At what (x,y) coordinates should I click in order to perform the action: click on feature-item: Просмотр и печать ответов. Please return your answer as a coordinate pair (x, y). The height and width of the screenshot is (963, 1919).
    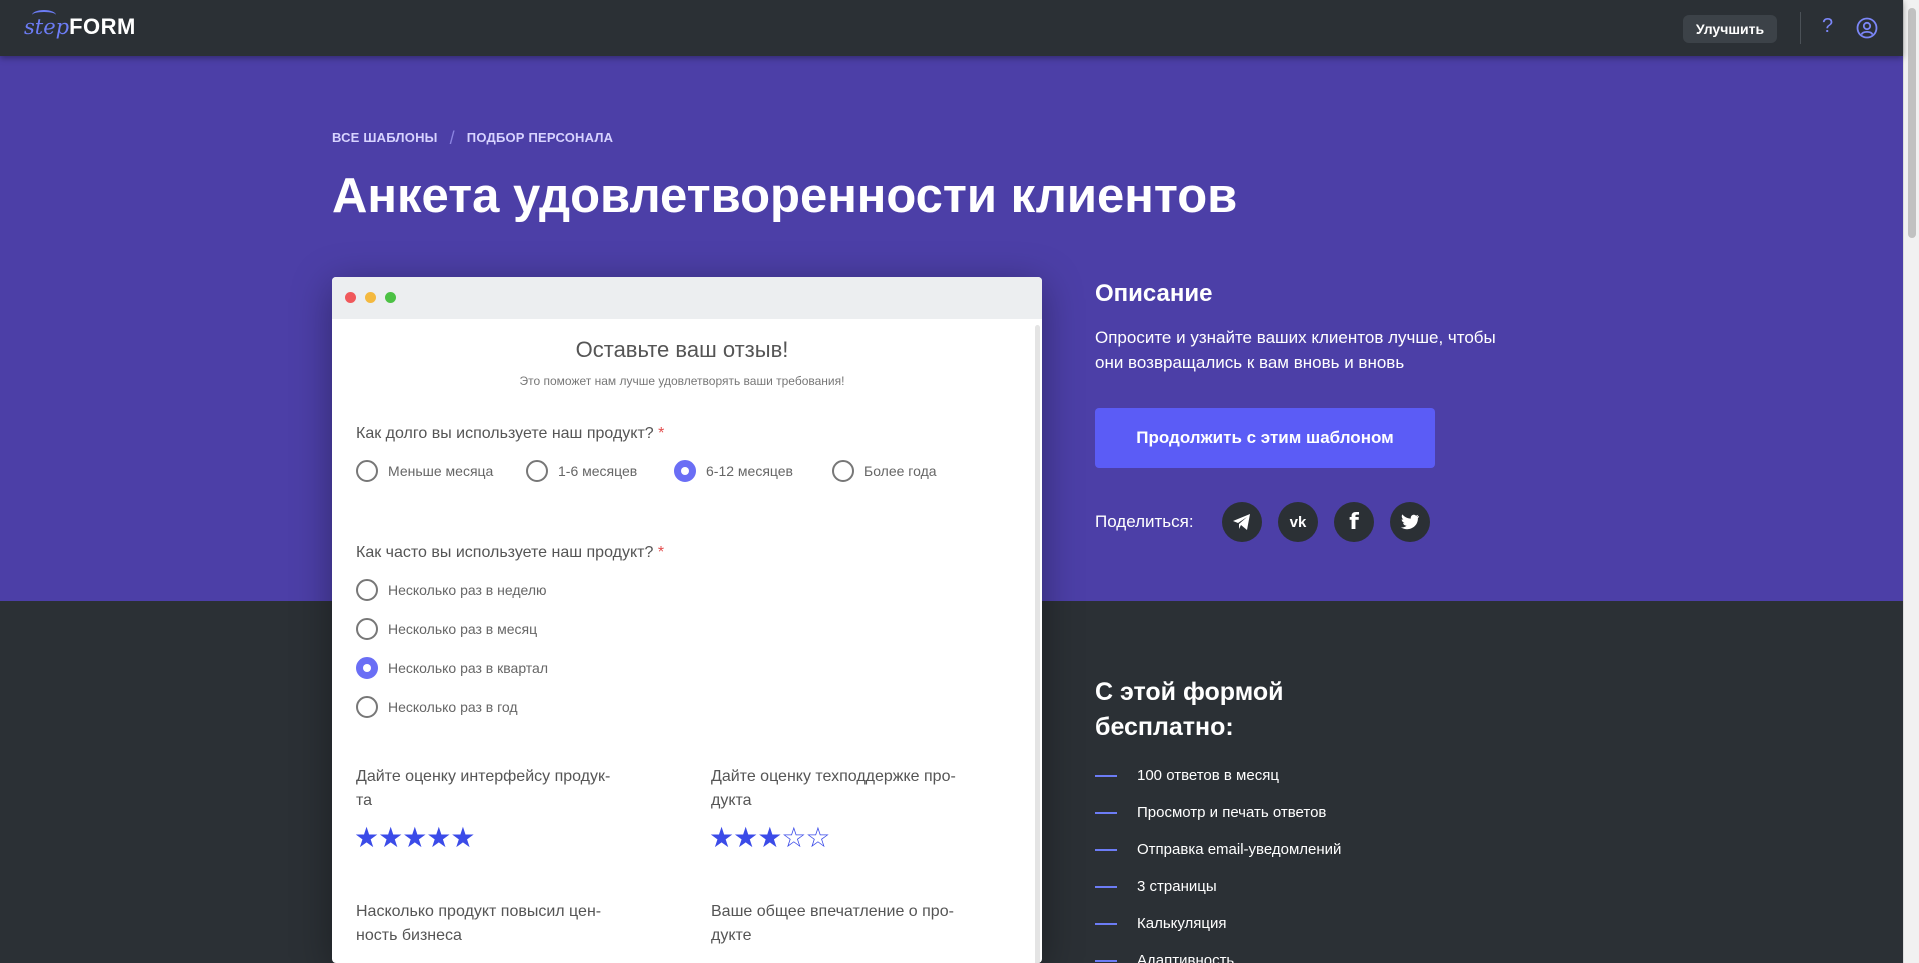
    Looking at the image, I should click on (1210, 812).